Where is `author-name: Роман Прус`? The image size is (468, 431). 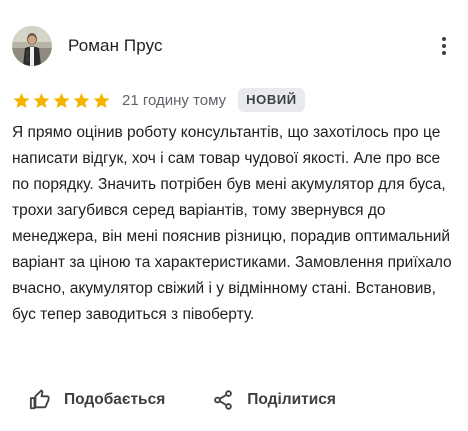
author-name: Роман Прус is located at coordinates (115, 46).